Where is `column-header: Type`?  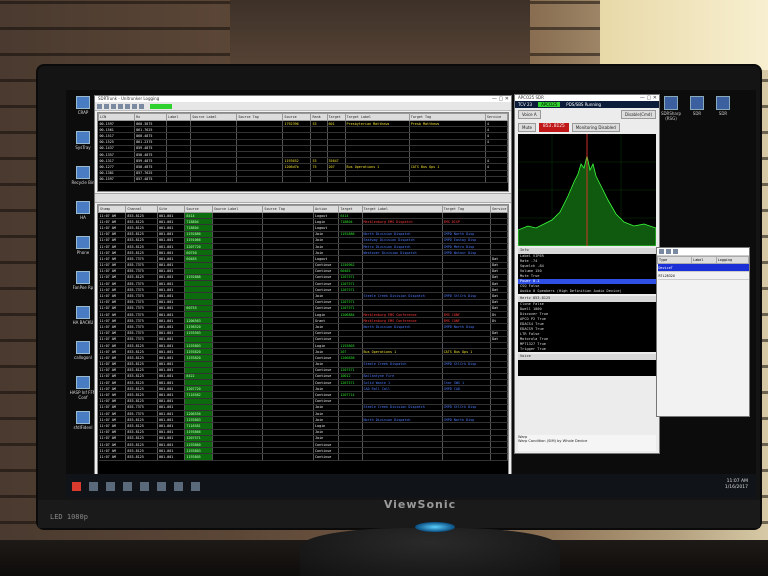 column-header: Type is located at coordinates (674, 260).